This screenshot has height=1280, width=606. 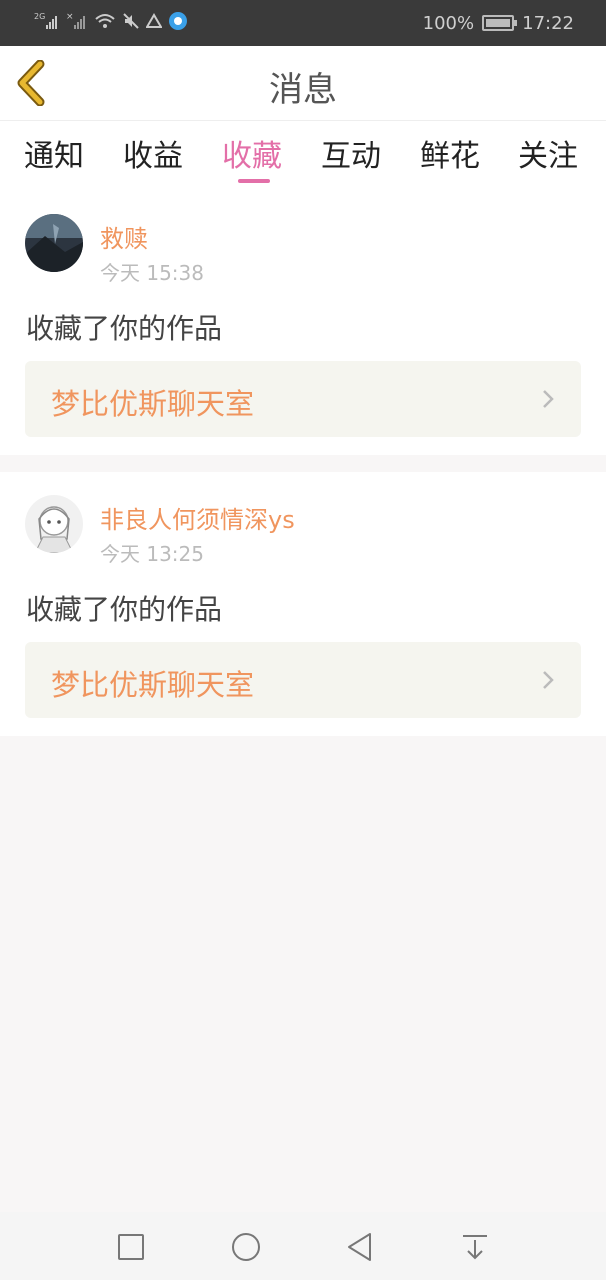 I want to click on triangle-back-icon, so click(x=359, y=1247).